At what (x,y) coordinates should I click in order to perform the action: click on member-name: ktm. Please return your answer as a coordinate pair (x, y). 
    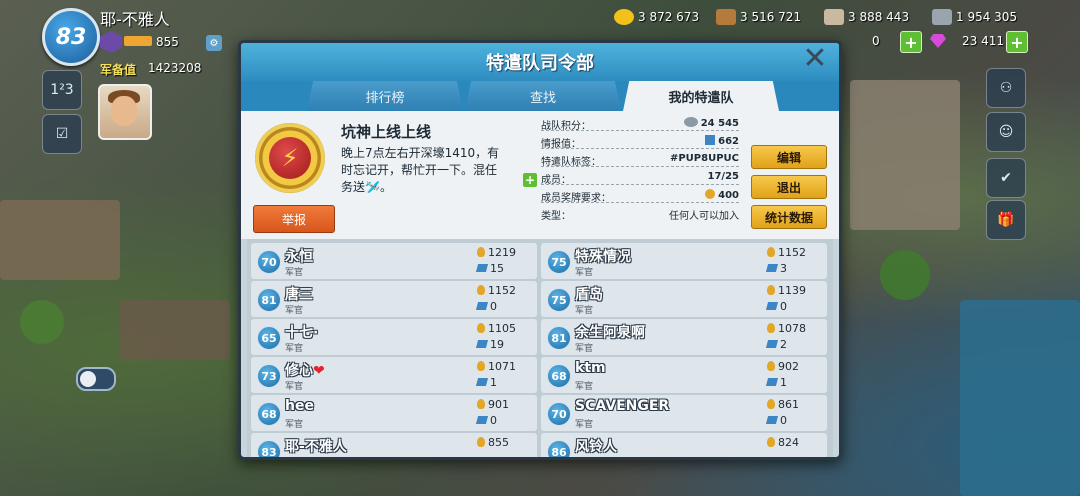
    Looking at the image, I should click on (590, 368).